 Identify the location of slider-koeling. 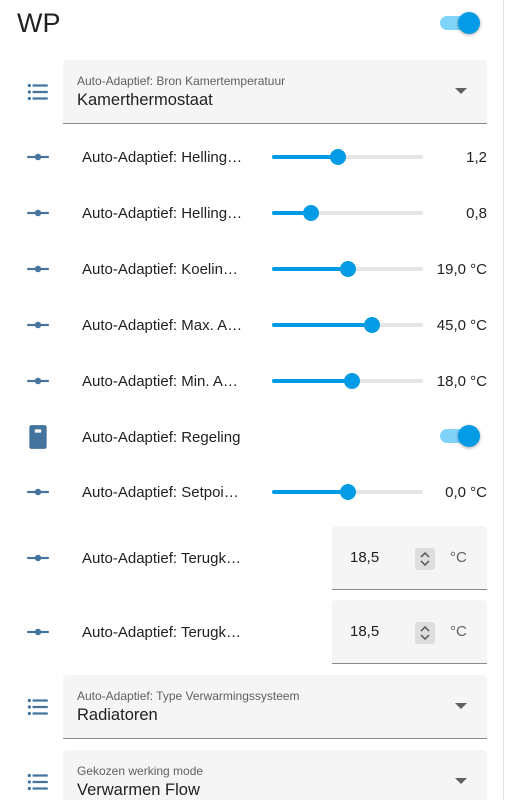
(347, 269).